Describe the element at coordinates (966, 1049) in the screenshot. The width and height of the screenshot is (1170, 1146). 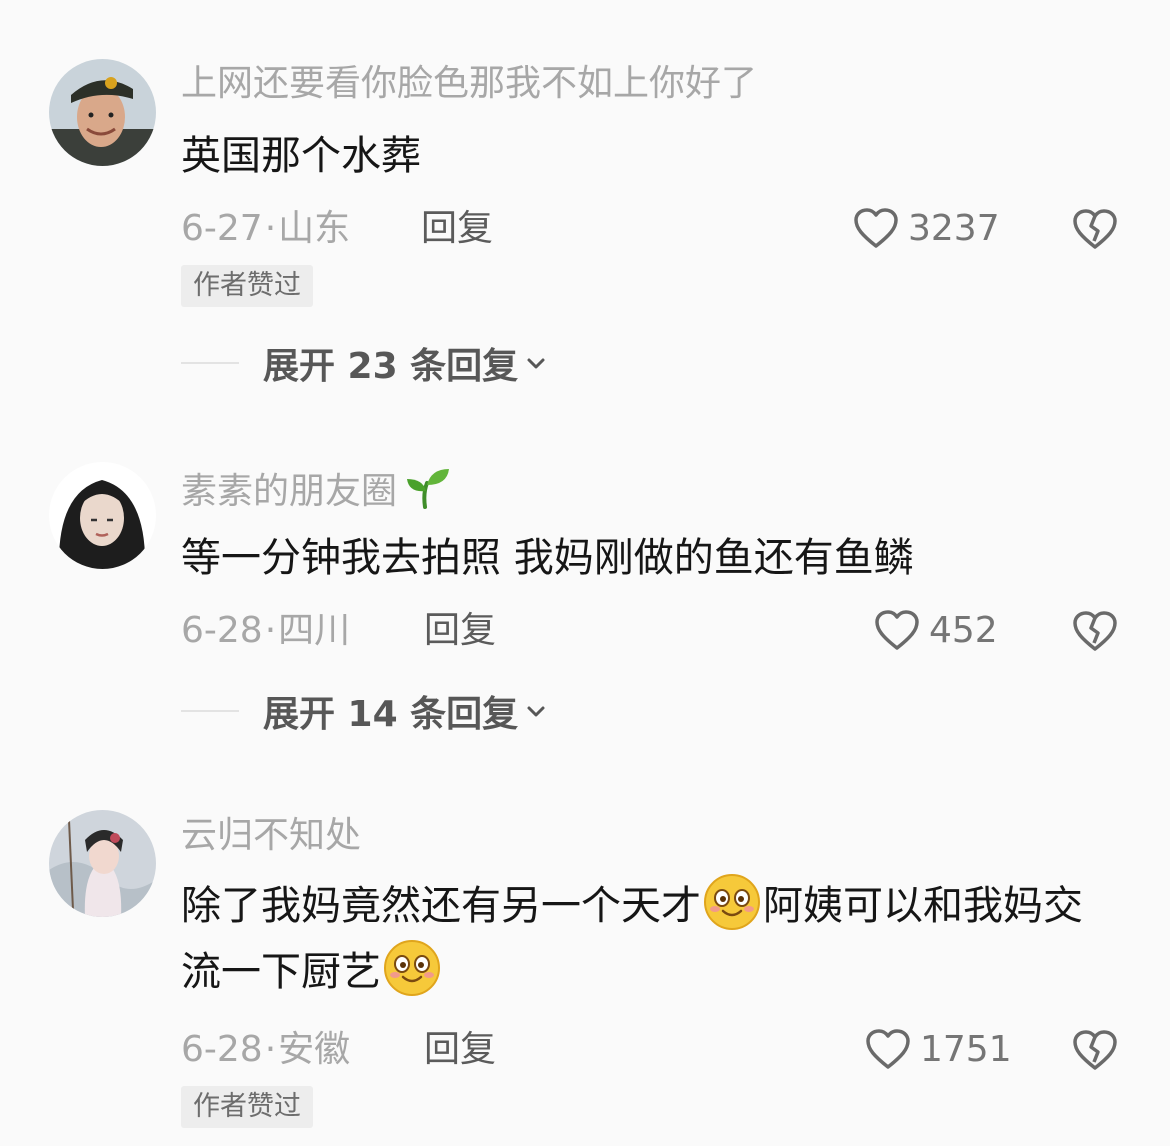
I see `like-count: 1751` at that location.